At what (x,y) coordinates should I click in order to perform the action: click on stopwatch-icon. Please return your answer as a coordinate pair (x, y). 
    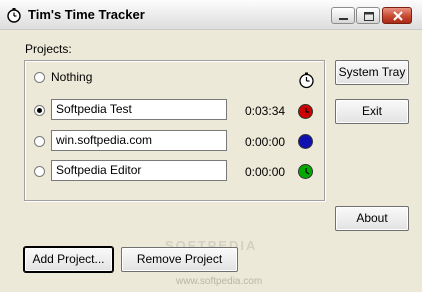
    Looking at the image, I should click on (14, 15).